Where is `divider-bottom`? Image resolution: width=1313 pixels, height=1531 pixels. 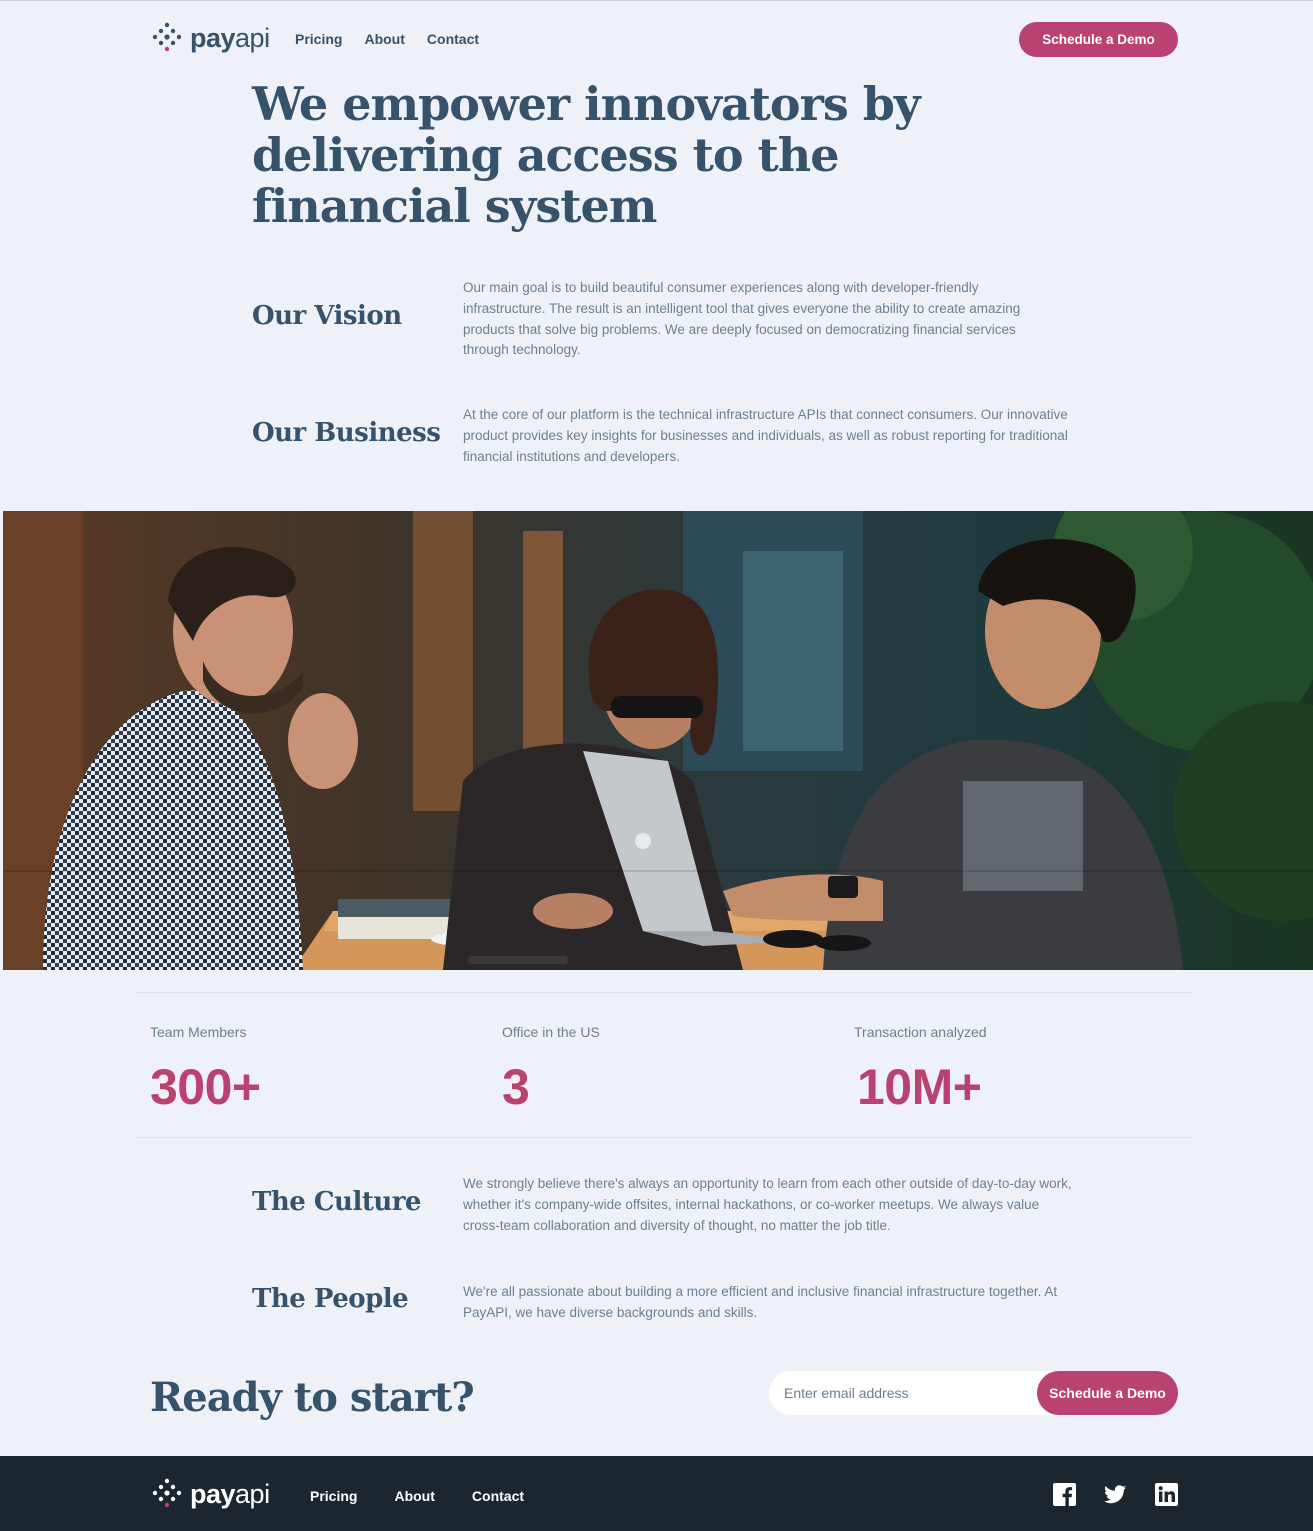 divider-bottom is located at coordinates (664, 1137).